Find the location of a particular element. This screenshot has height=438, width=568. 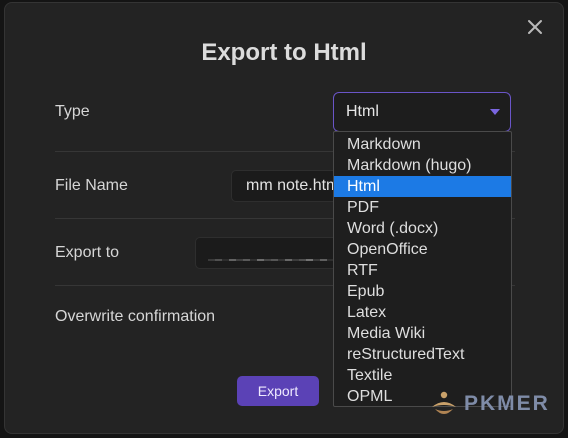

file-name-input: mm note.html is located at coordinates (286, 186).